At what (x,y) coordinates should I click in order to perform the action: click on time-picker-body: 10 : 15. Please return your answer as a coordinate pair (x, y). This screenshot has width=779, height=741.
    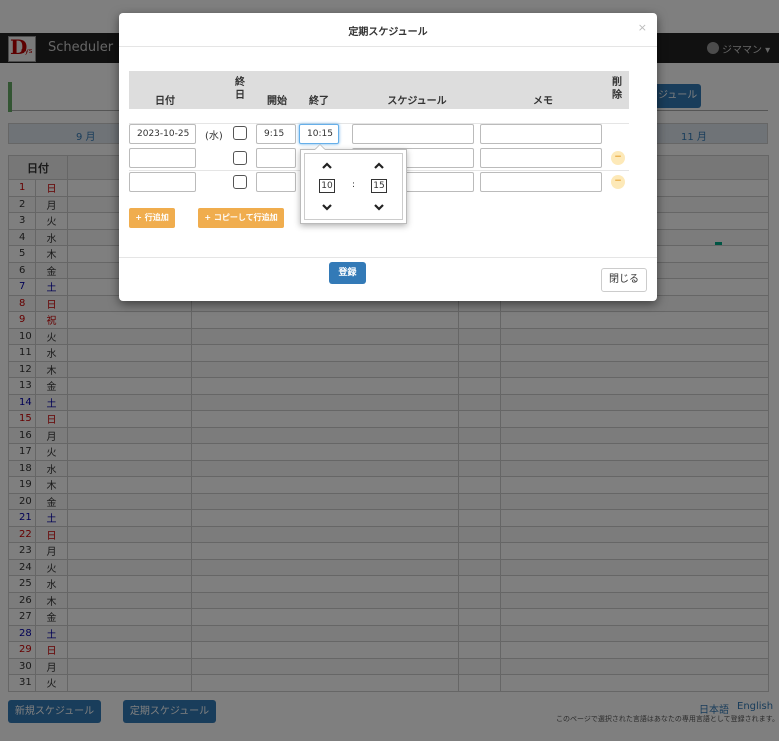
    Looking at the image, I should click on (353, 186).